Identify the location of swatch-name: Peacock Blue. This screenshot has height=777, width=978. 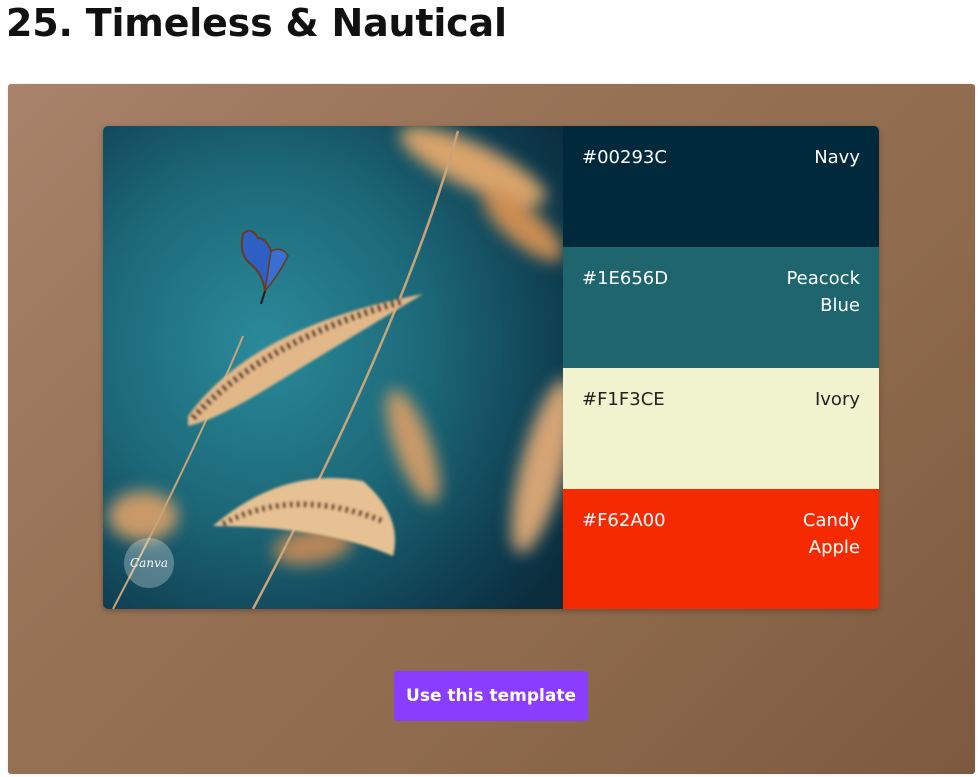
(823, 292).